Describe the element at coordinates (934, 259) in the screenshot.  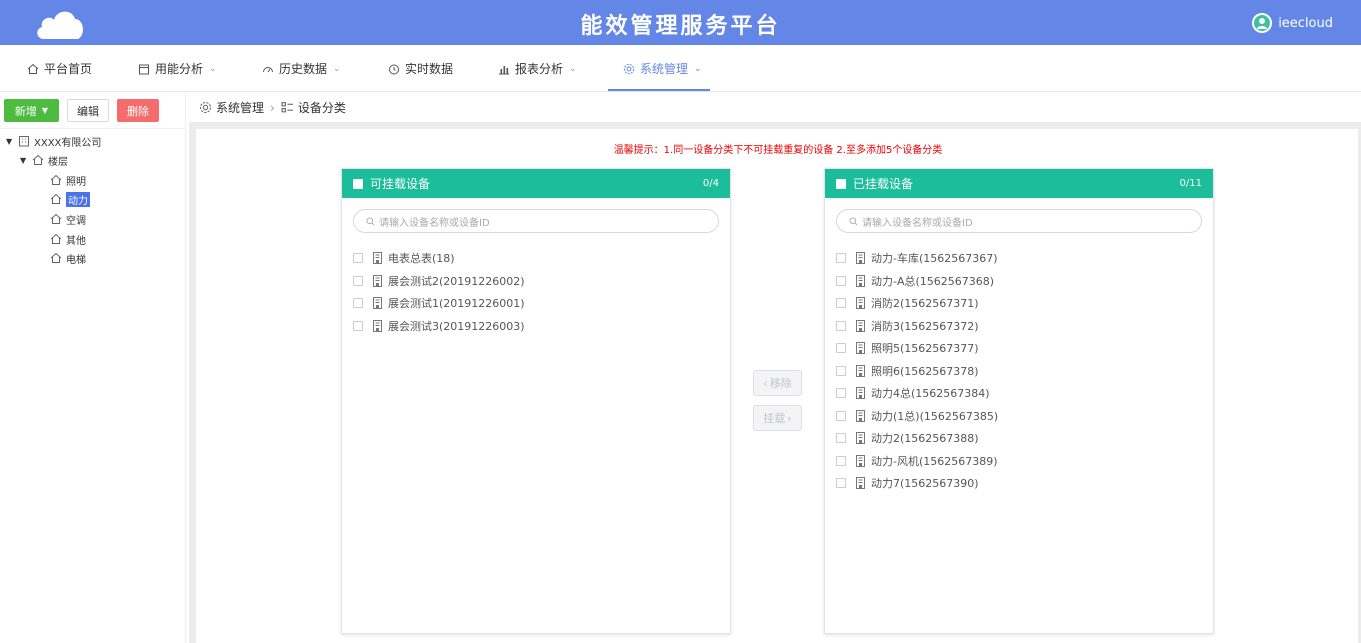
I see `item-label: 动力-车库(1562567367)` at that location.